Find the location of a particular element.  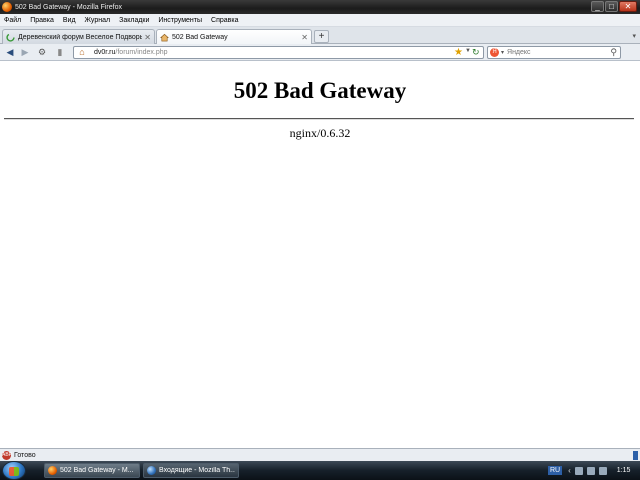

menu-bookmarks: Закладки is located at coordinates (134, 20).